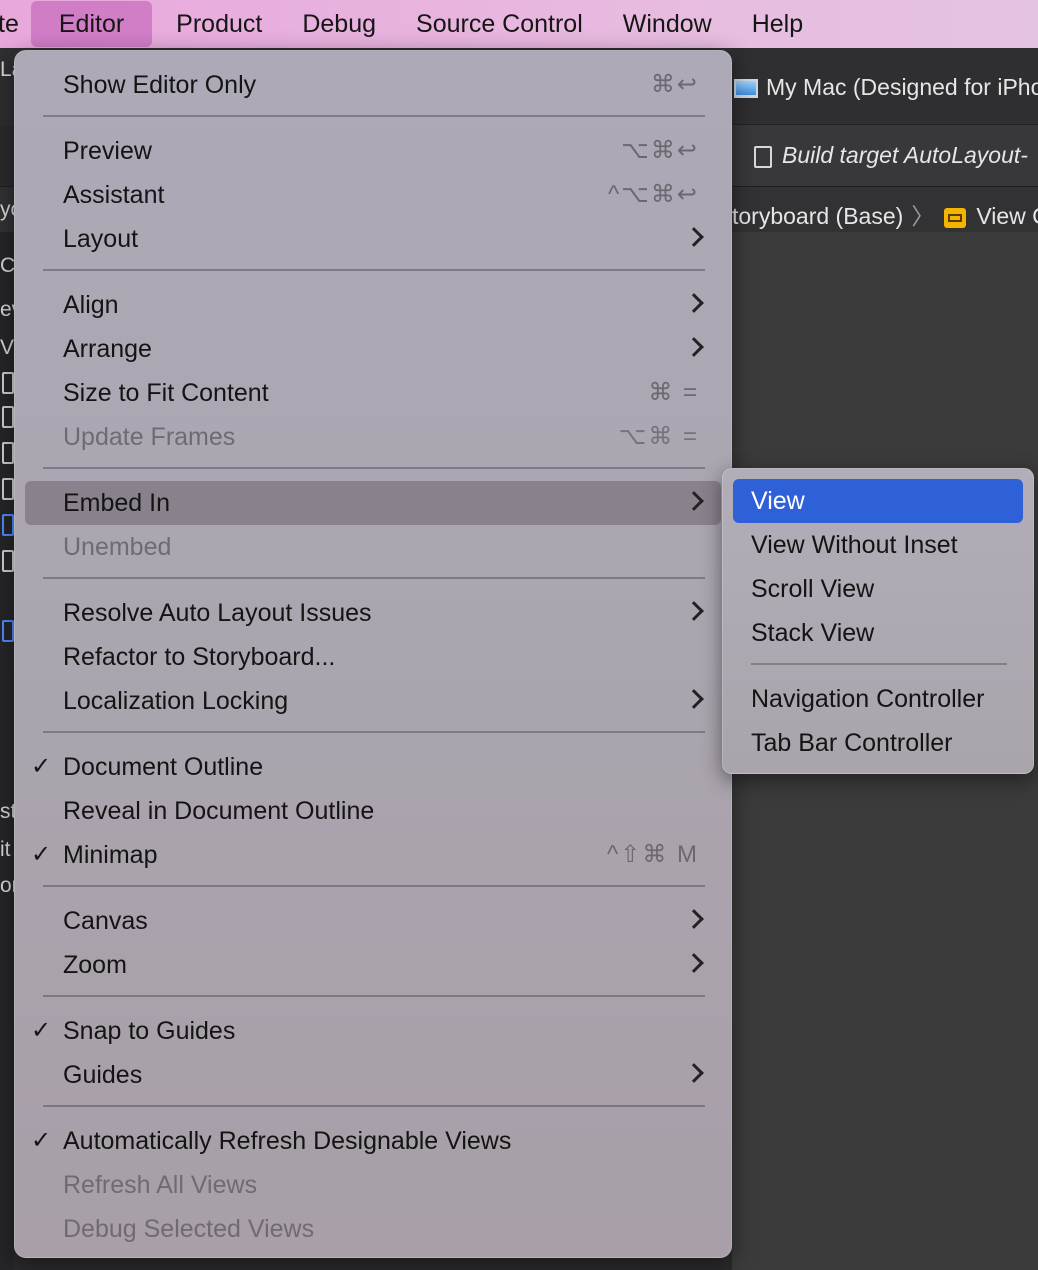 The height and width of the screenshot is (1270, 1038). What do you see at coordinates (373, 767) in the screenshot?
I see `menu-item-document-outline: ✓ Document Outline` at bounding box center [373, 767].